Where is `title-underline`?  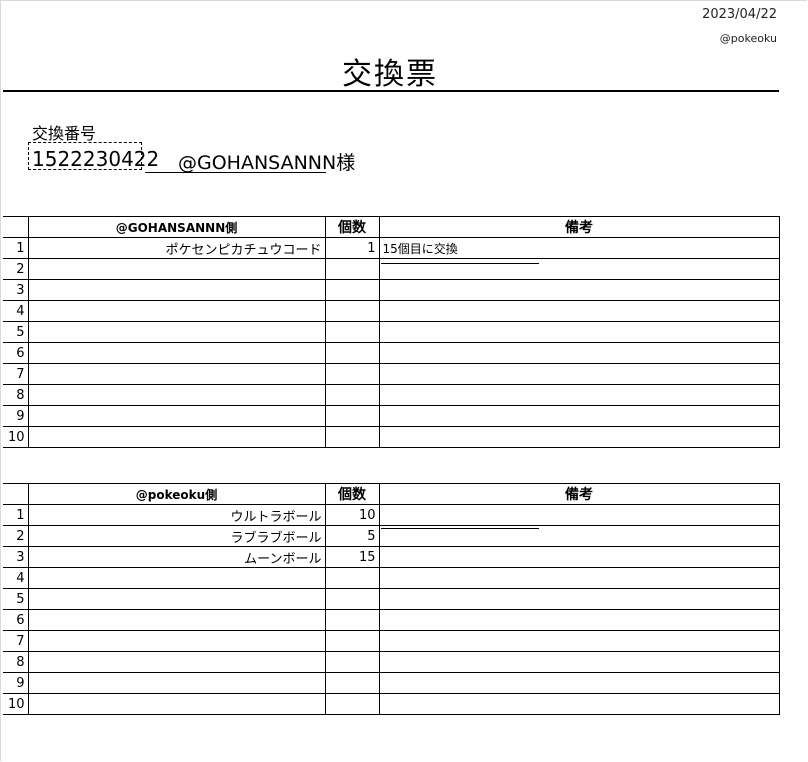
title-underline is located at coordinates (391, 91).